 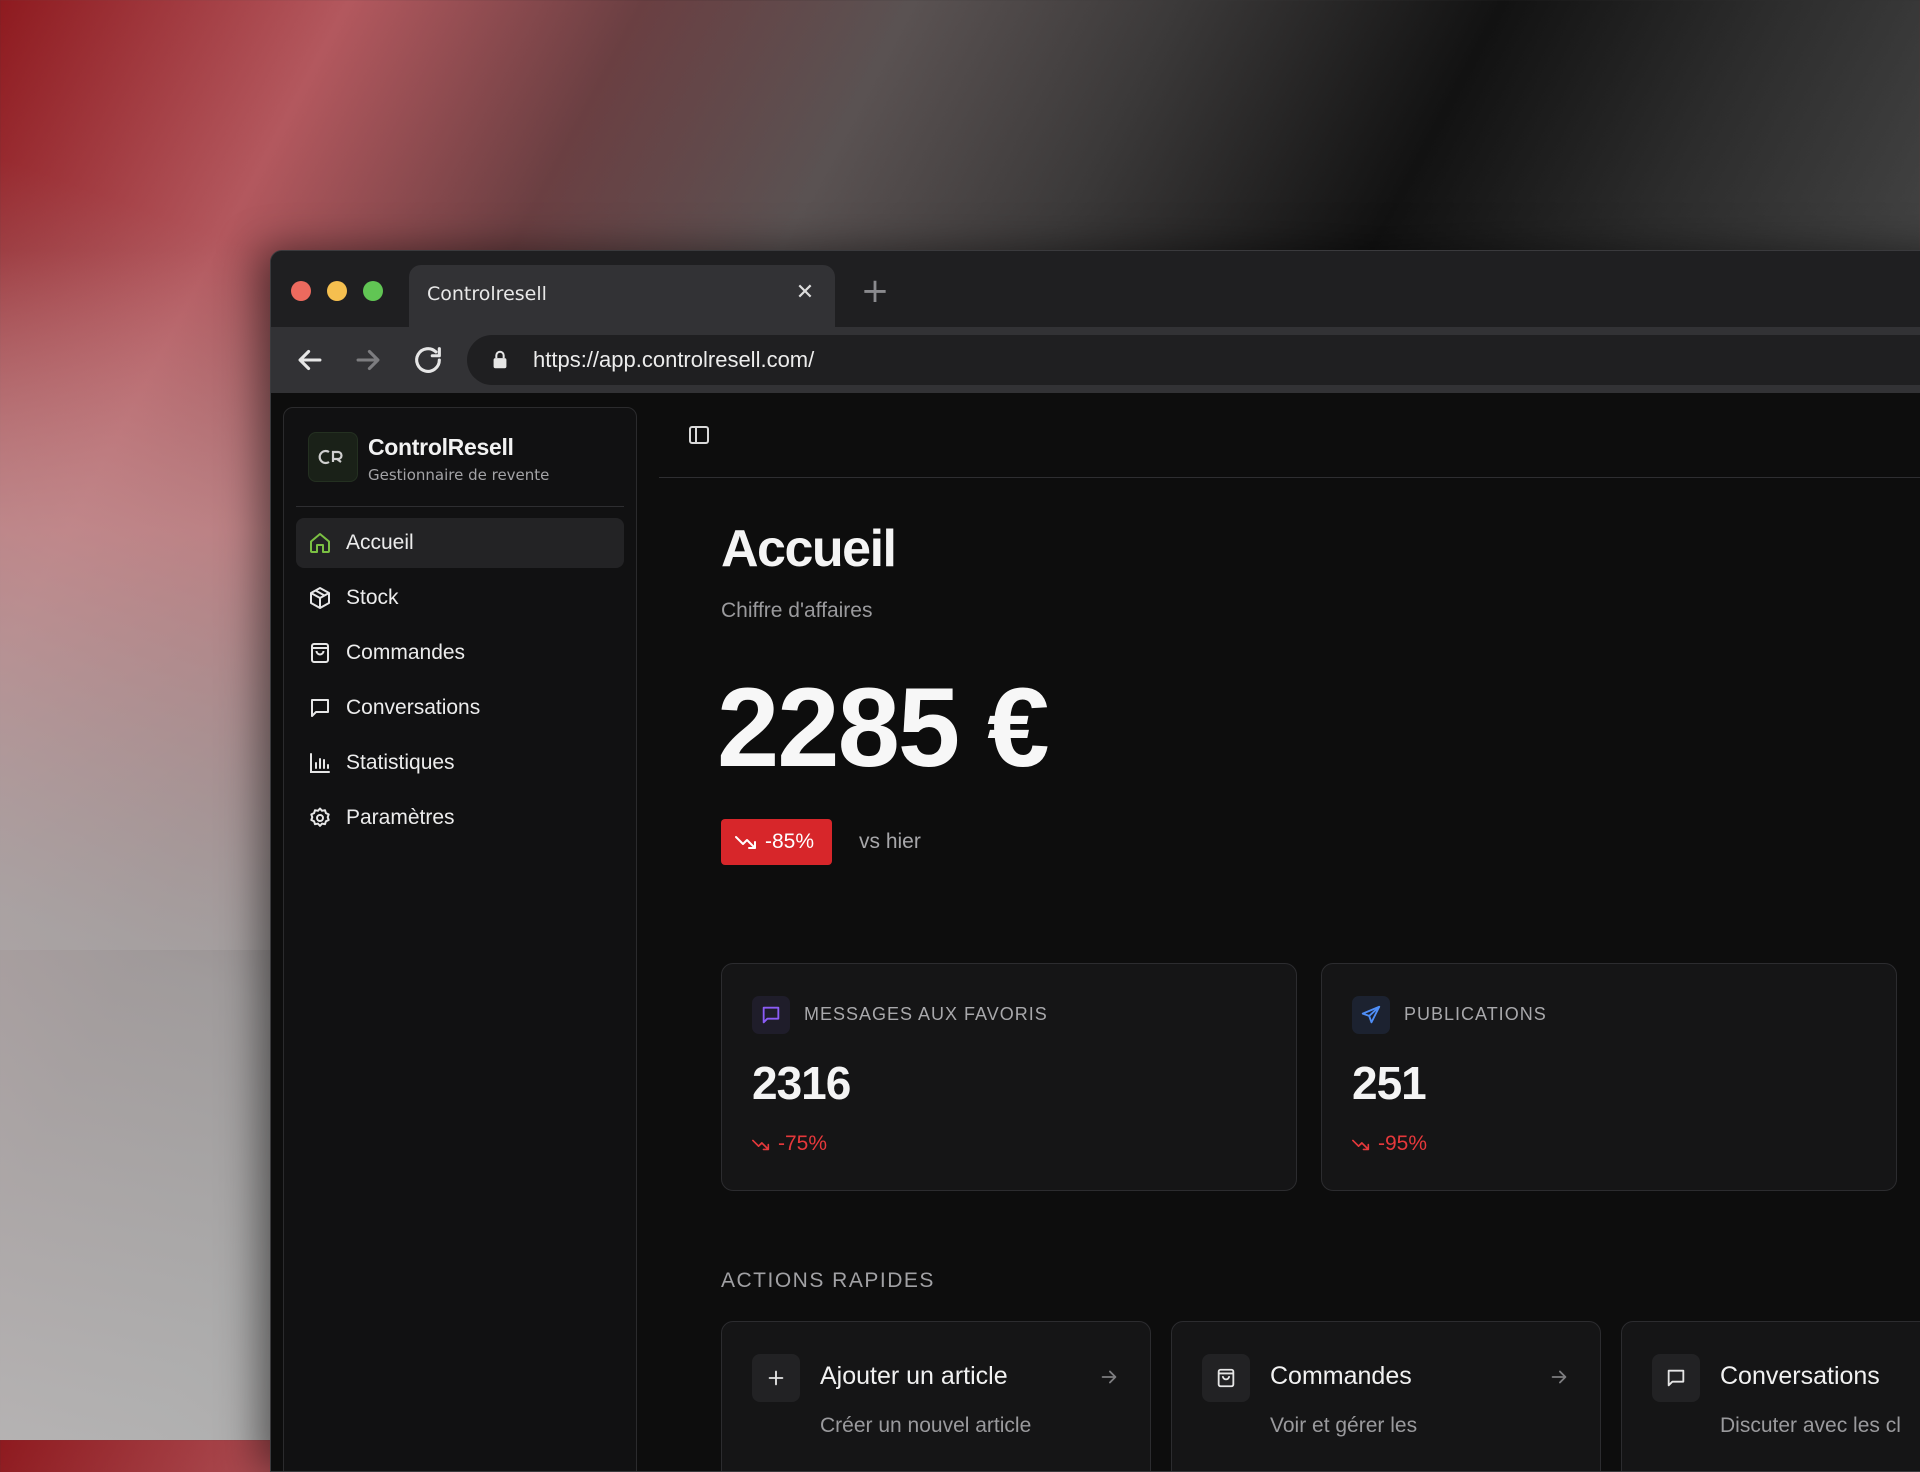 What do you see at coordinates (1800, 1376) in the screenshot?
I see `action-title: Conversations` at bounding box center [1800, 1376].